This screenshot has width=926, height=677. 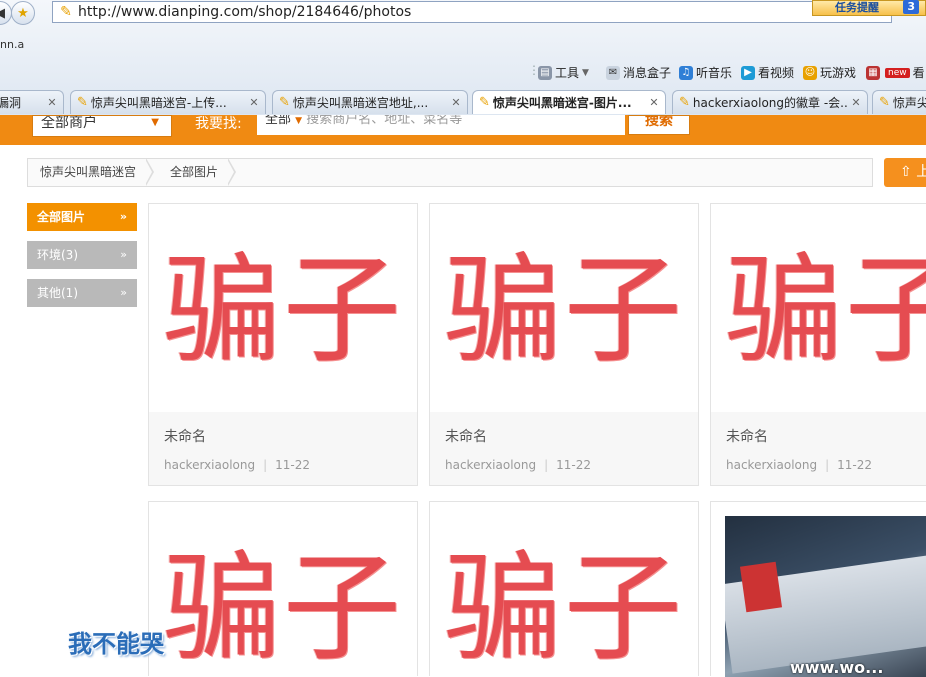 What do you see at coordinates (61, 217) in the screenshot?
I see `category-label: 全部图片` at bounding box center [61, 217].